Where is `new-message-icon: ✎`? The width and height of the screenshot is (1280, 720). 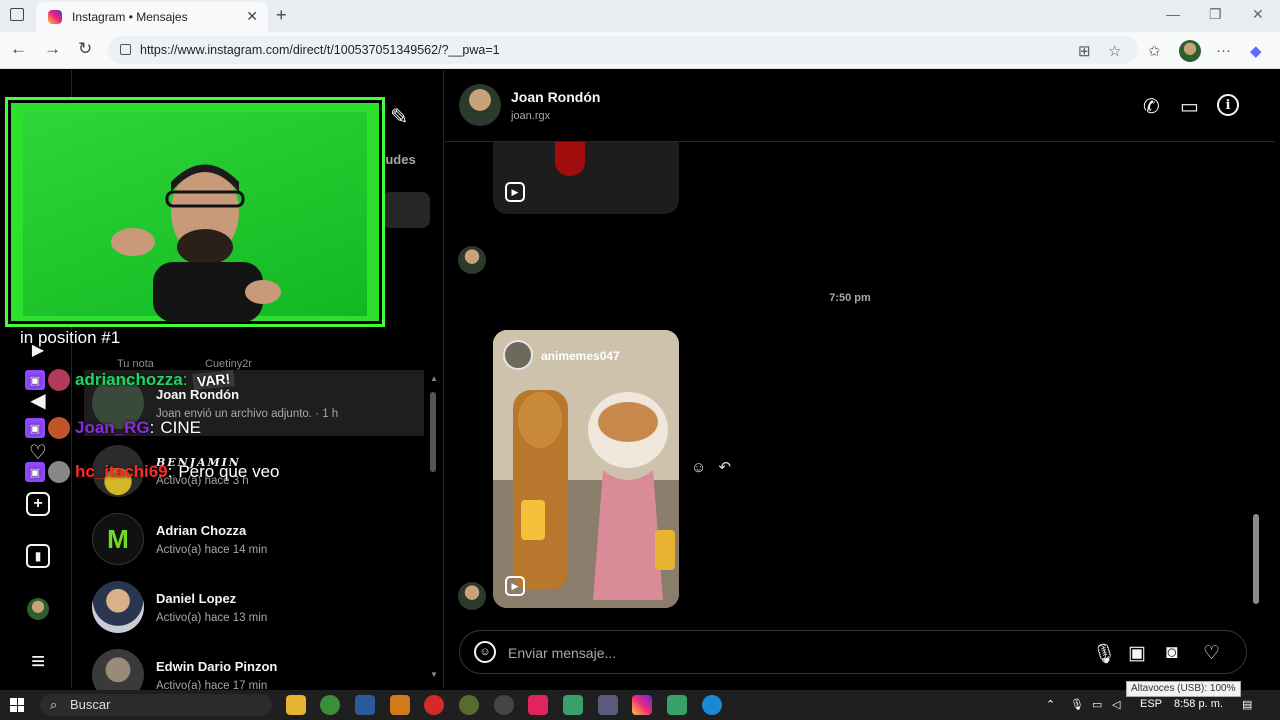 new-message-icon: ✎ is located at coordinates (399, 117).